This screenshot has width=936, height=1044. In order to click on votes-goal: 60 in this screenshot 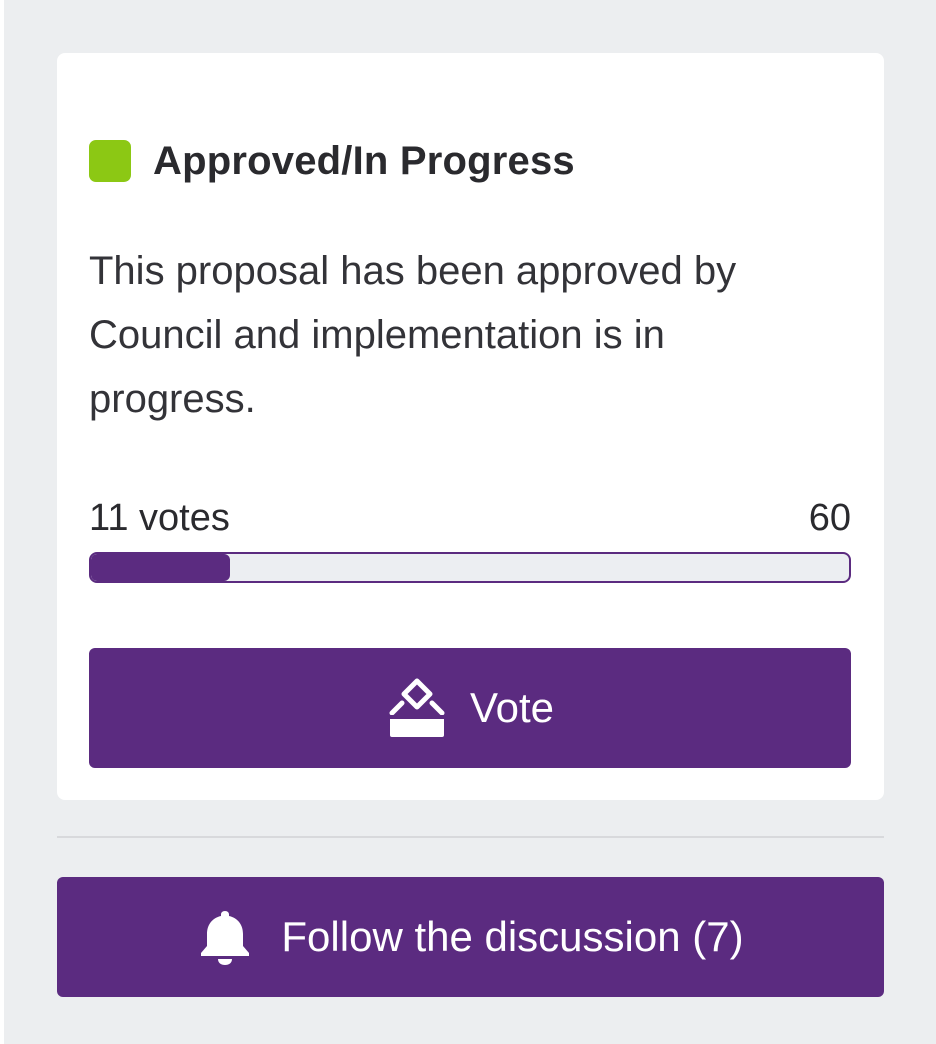, I will do `click(829, 518)`.